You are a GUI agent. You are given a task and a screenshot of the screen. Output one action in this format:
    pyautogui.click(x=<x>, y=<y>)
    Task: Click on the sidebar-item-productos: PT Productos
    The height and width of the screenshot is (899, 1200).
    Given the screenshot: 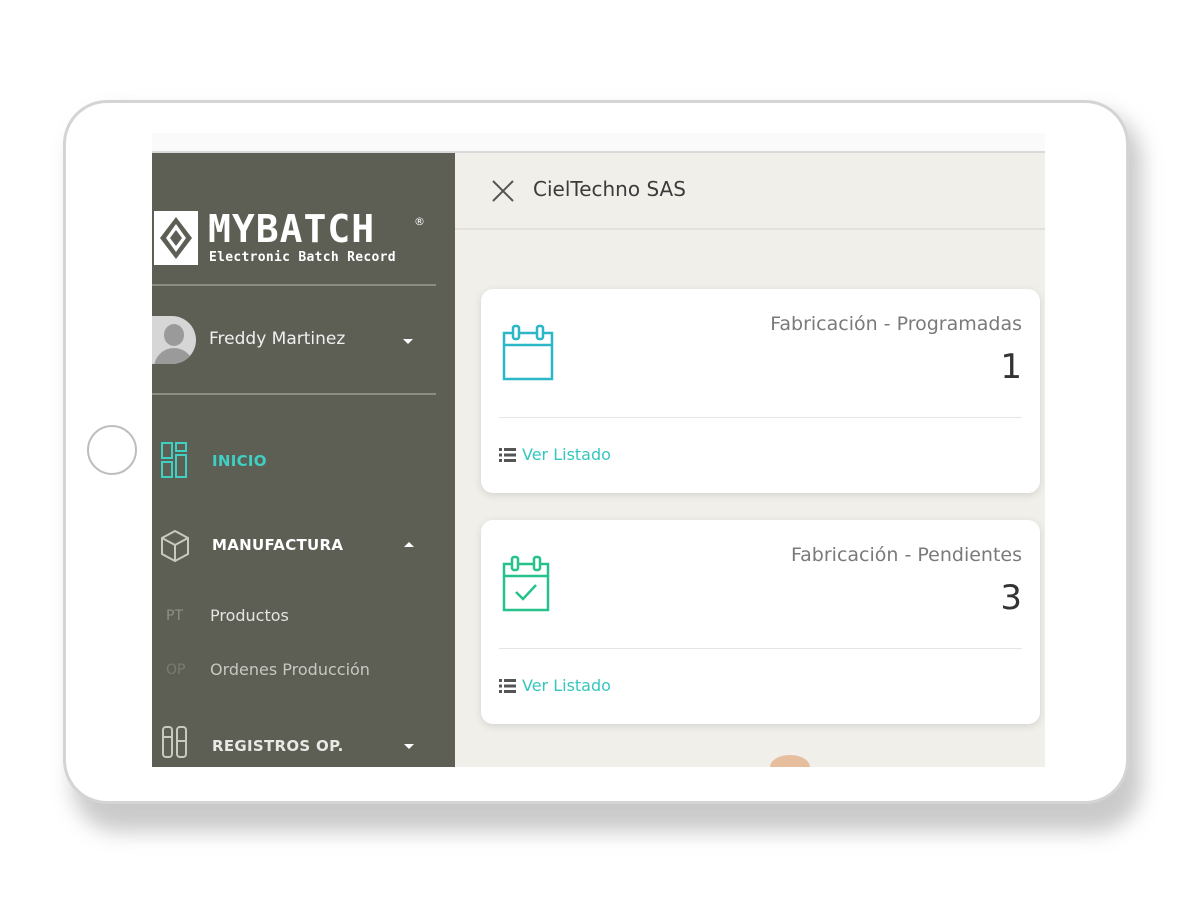 What is the action you would take?
    pyautogui.click(x=297, y=617)
    